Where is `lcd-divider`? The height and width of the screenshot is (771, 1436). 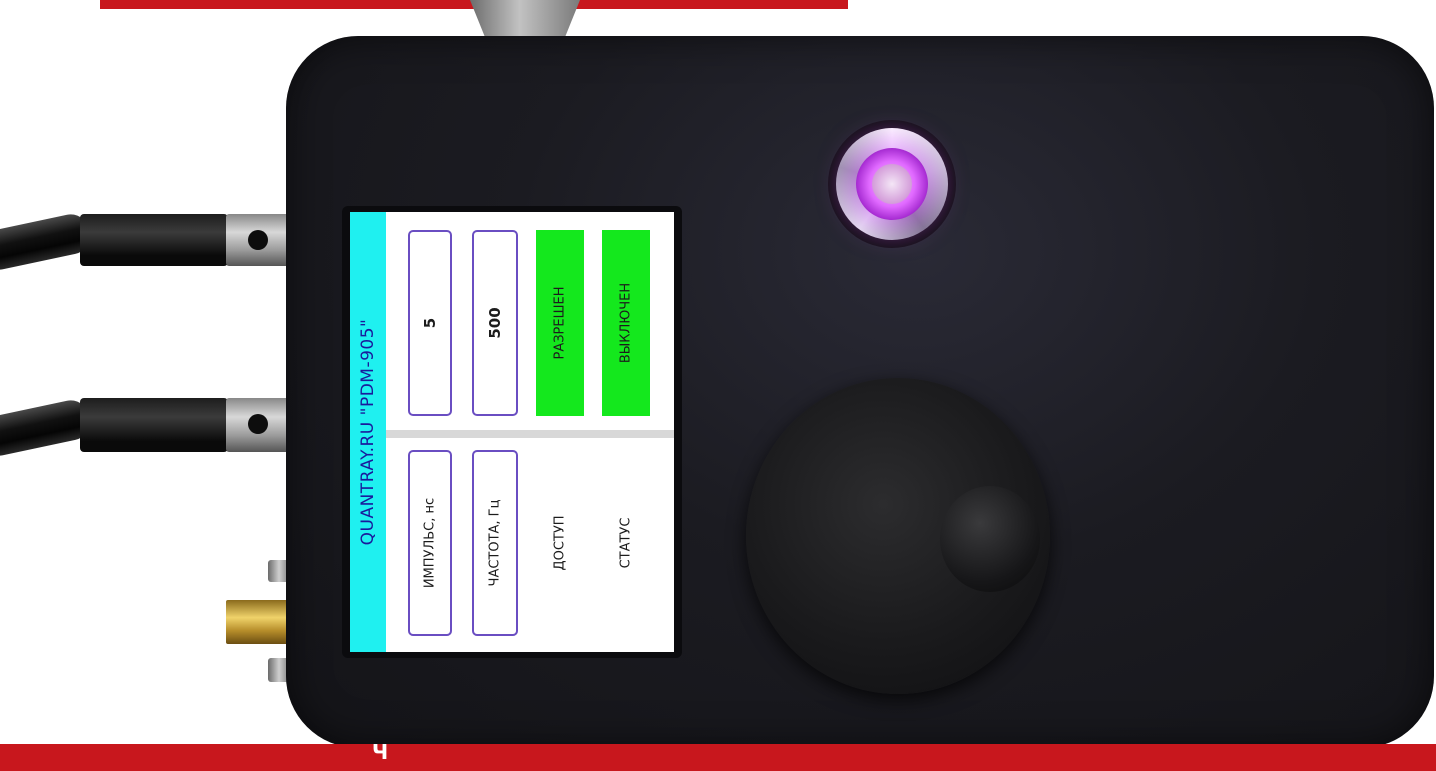 lcd-divider is located at coordinates (530, 434).